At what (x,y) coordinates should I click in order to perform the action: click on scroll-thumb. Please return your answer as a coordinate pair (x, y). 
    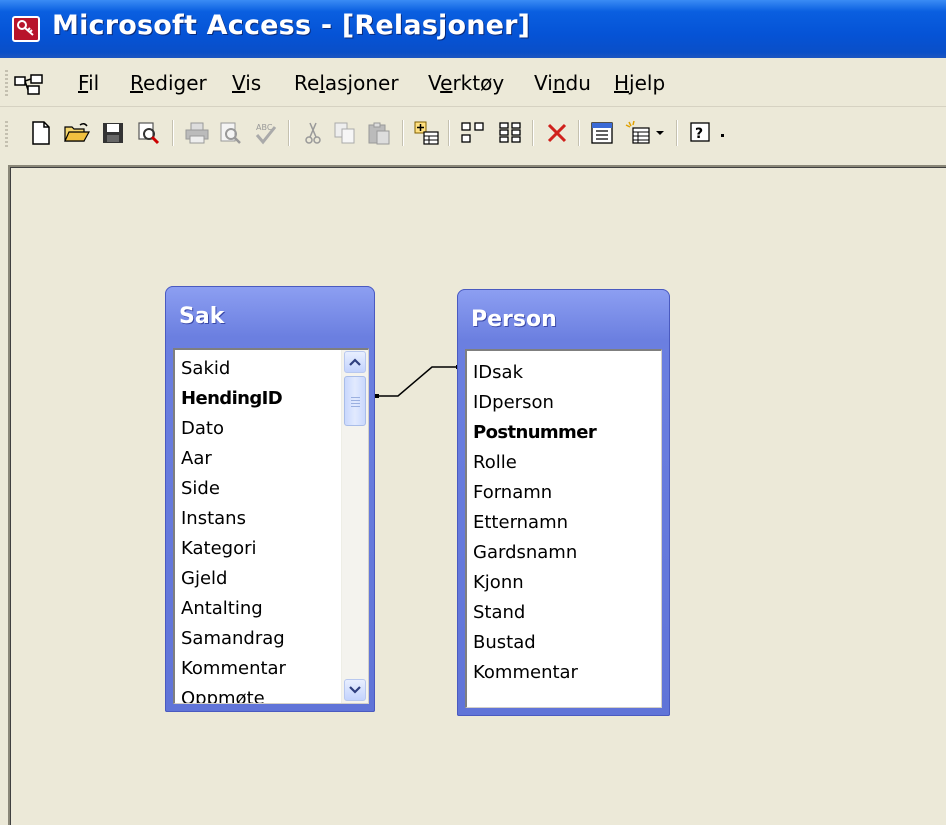
    Looking at the image, I should click on (355, 401).